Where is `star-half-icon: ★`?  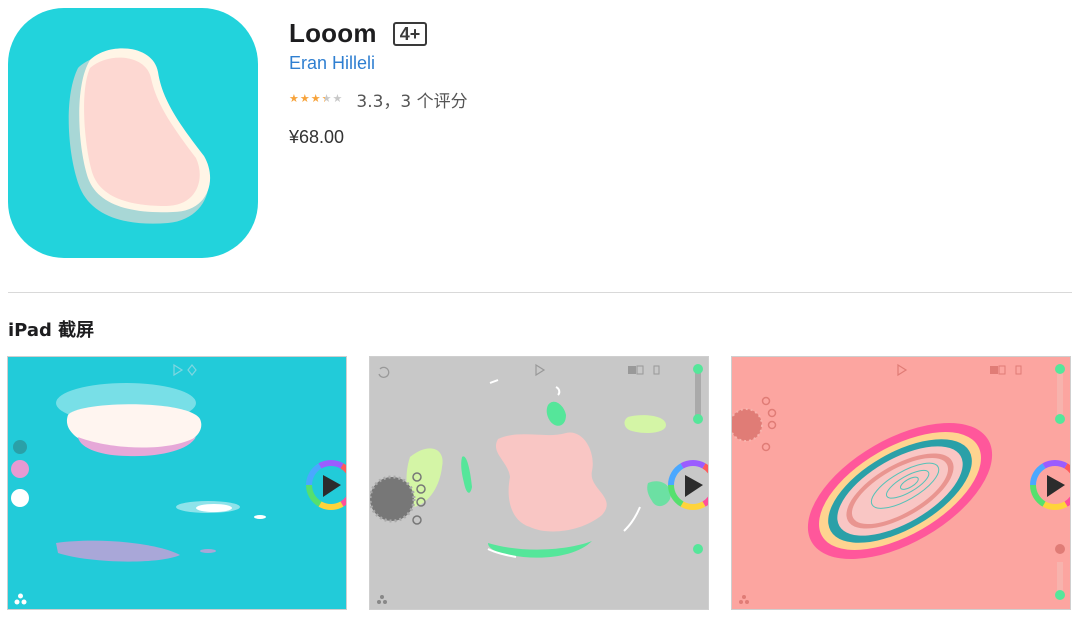
star-half-icon: ★ is located at coordinates (326, 98).